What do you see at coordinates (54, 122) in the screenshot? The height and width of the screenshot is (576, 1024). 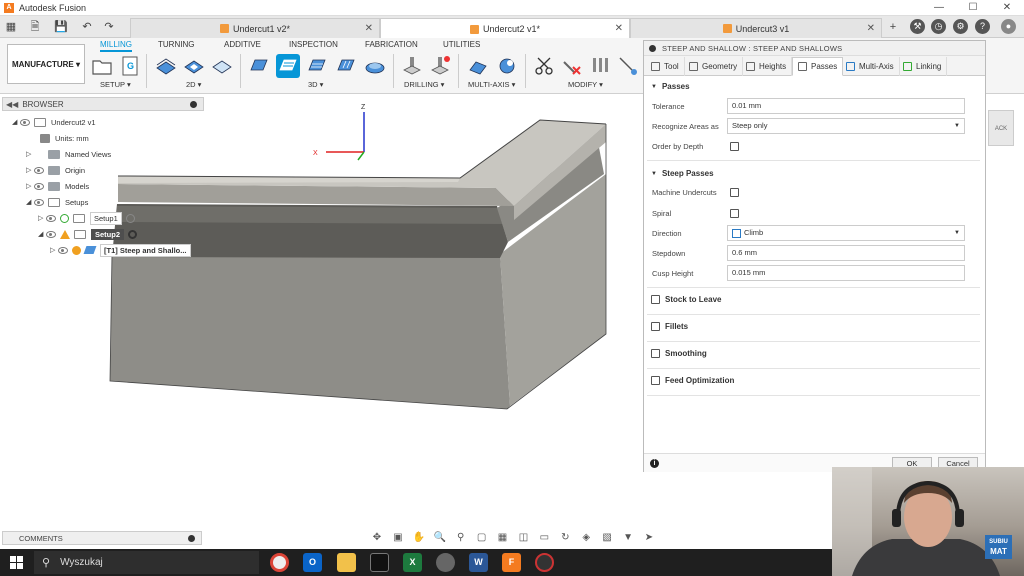 I see `browser-item-root: ◢ Undercut2 v1` at bounding box center [54, 122].